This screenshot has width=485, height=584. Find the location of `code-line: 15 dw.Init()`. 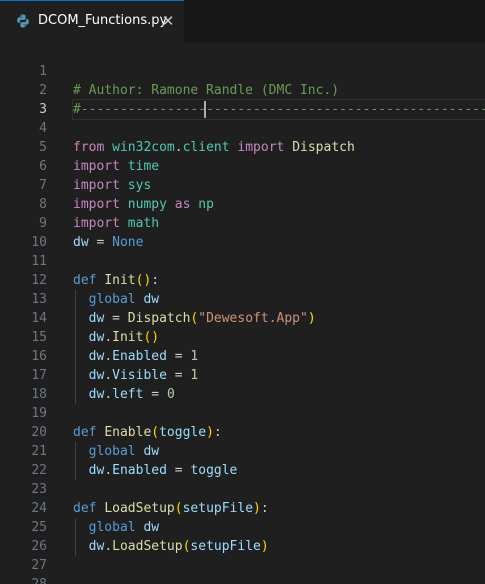

code-line: 15 dw.Init() is located at coordinates (242, 337).